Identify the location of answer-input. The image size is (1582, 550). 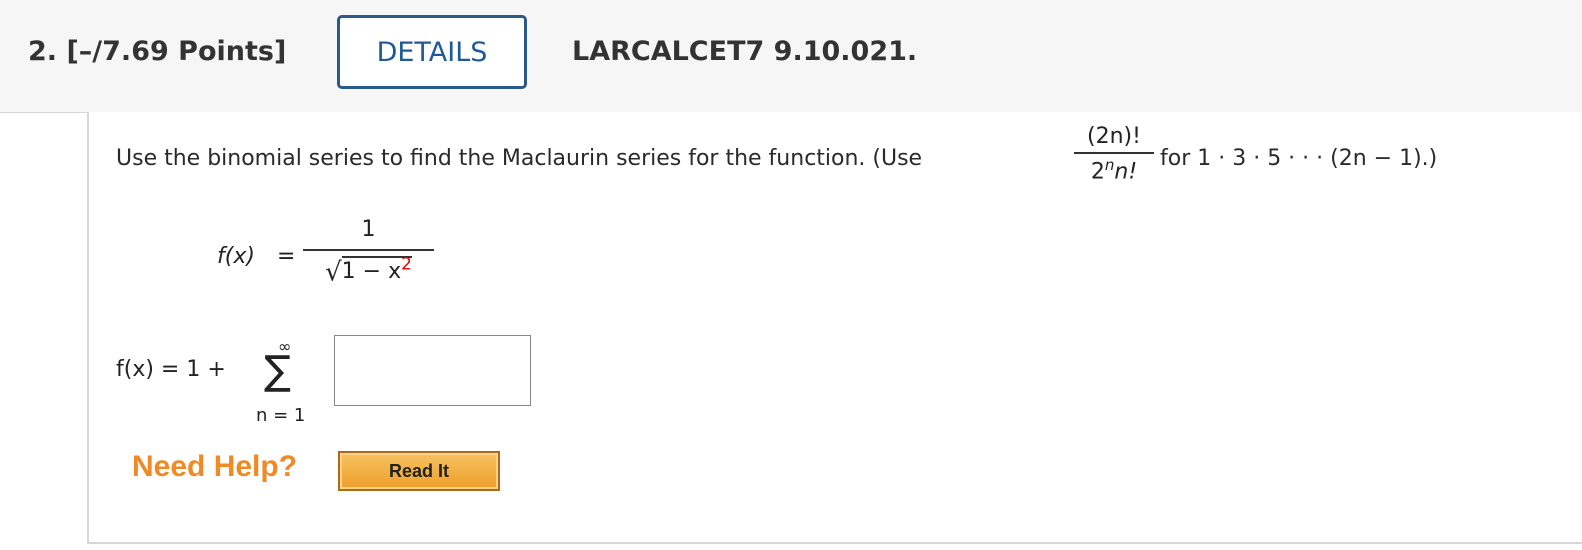
(432, 370).